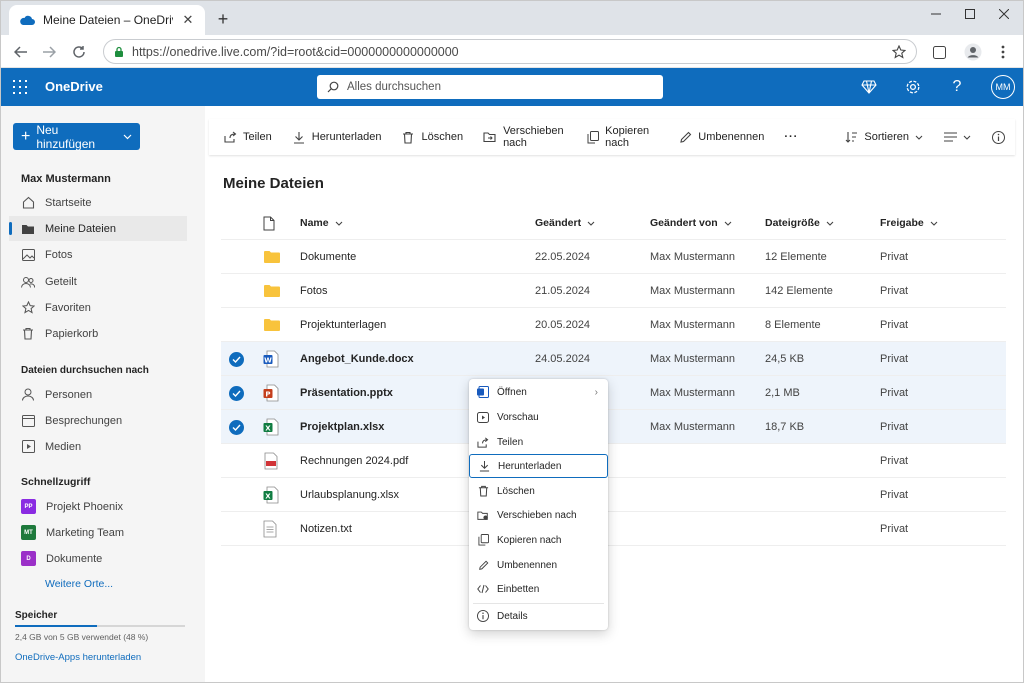  Describe the element at coordinates (79, 52) in the screenshot. I see `reload-icon` at that location.